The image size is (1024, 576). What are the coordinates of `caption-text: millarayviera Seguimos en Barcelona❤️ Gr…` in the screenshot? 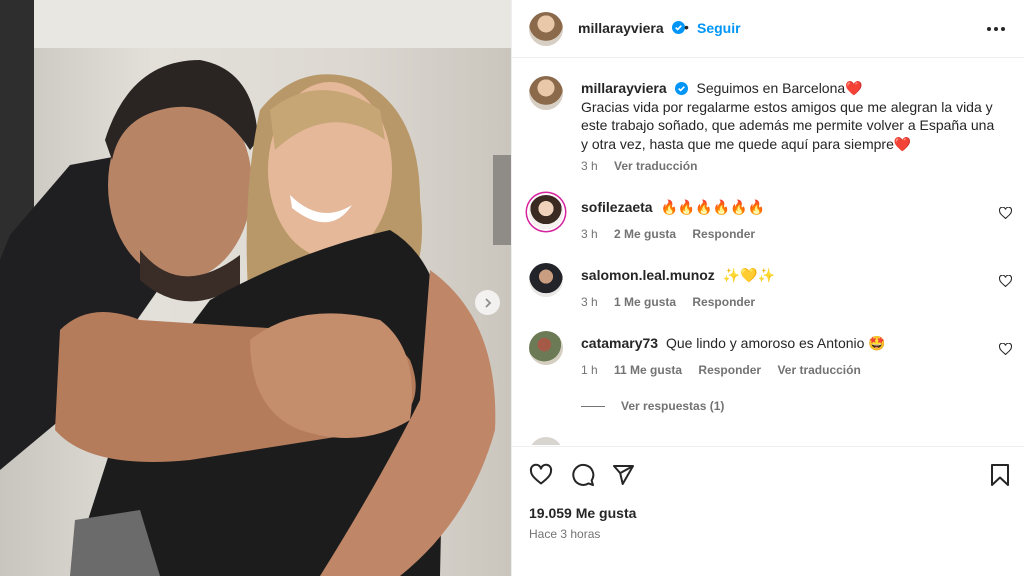 It's located at (791, 116).